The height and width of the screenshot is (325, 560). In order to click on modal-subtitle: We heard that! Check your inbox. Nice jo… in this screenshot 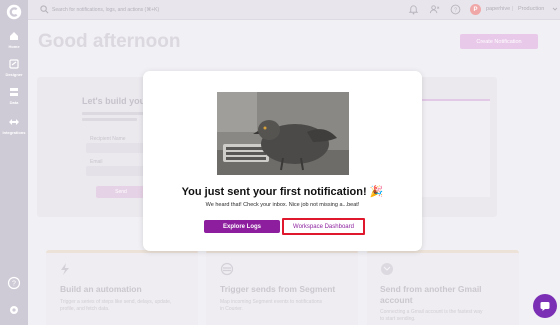, I will do `click(282, 205)`.